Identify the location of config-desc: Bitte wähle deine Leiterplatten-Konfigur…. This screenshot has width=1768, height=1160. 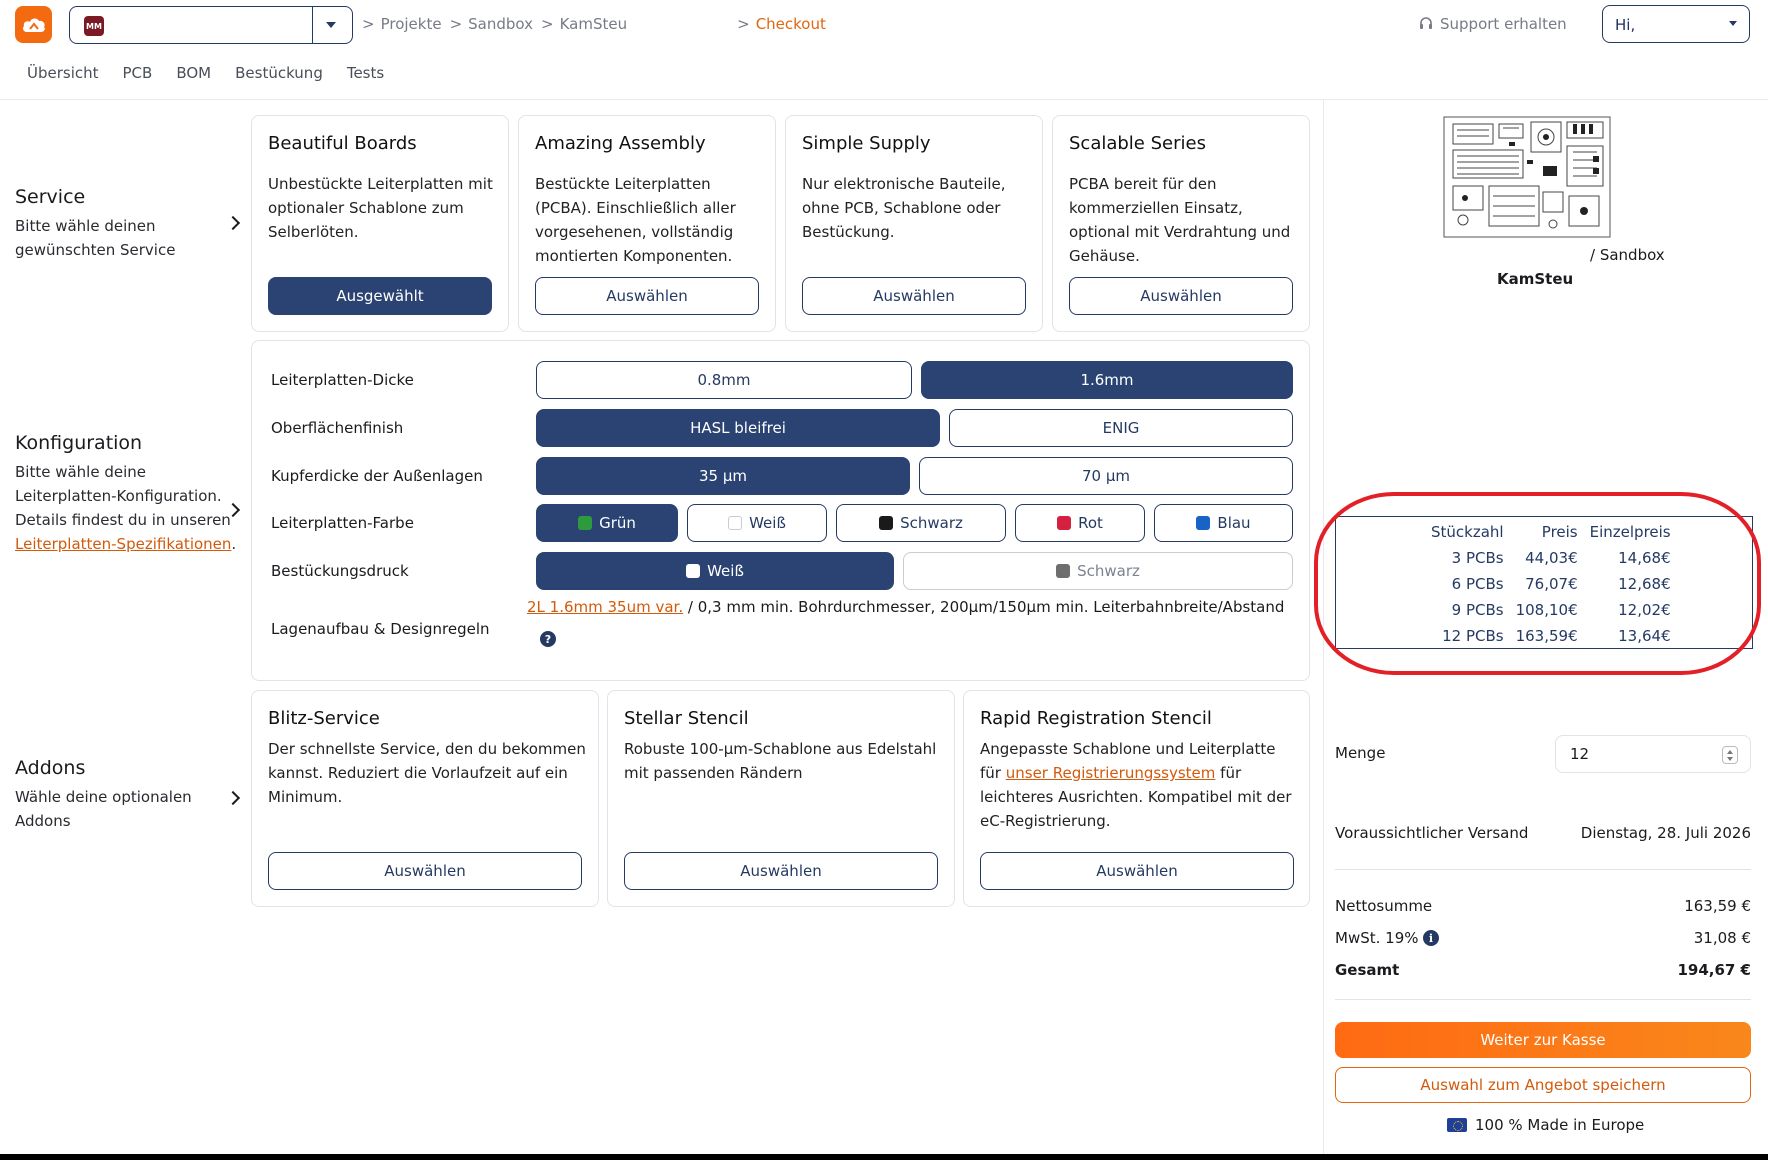
(123, 496).